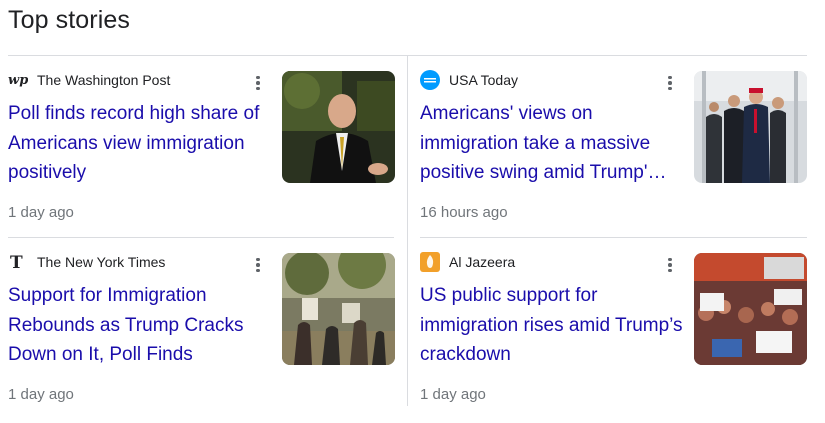 Image resolution: width=825 pixels, height=423 pixels. What do you see at coordinates (430, 262) in the screenshot?
I see `al-jazeera-logo-icon` at bounding box center [430, 262].